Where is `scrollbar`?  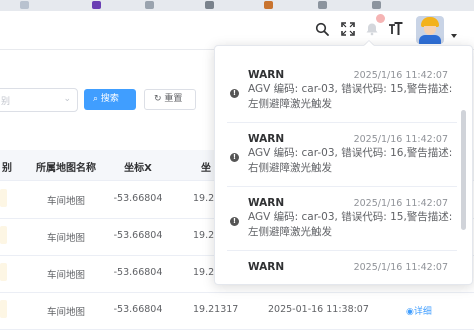
scrollbar is located at coordinates (463, 170).